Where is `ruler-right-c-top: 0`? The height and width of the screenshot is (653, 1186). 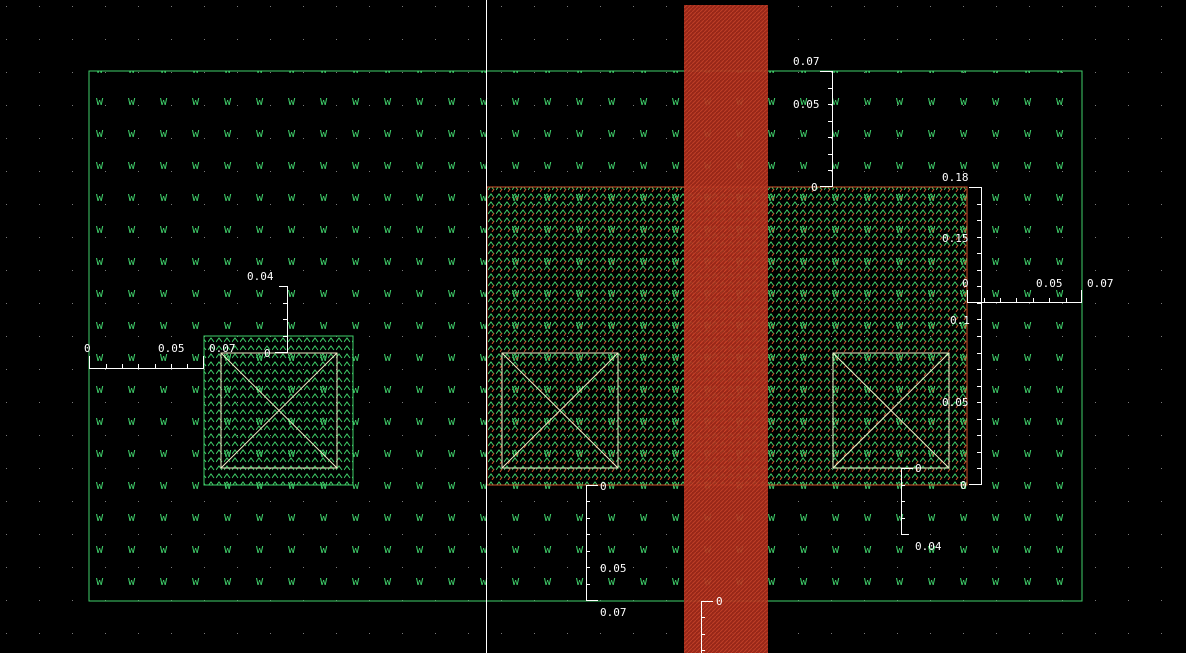 ruler-right-c-top: 0 is located at coordinates (918, 468).